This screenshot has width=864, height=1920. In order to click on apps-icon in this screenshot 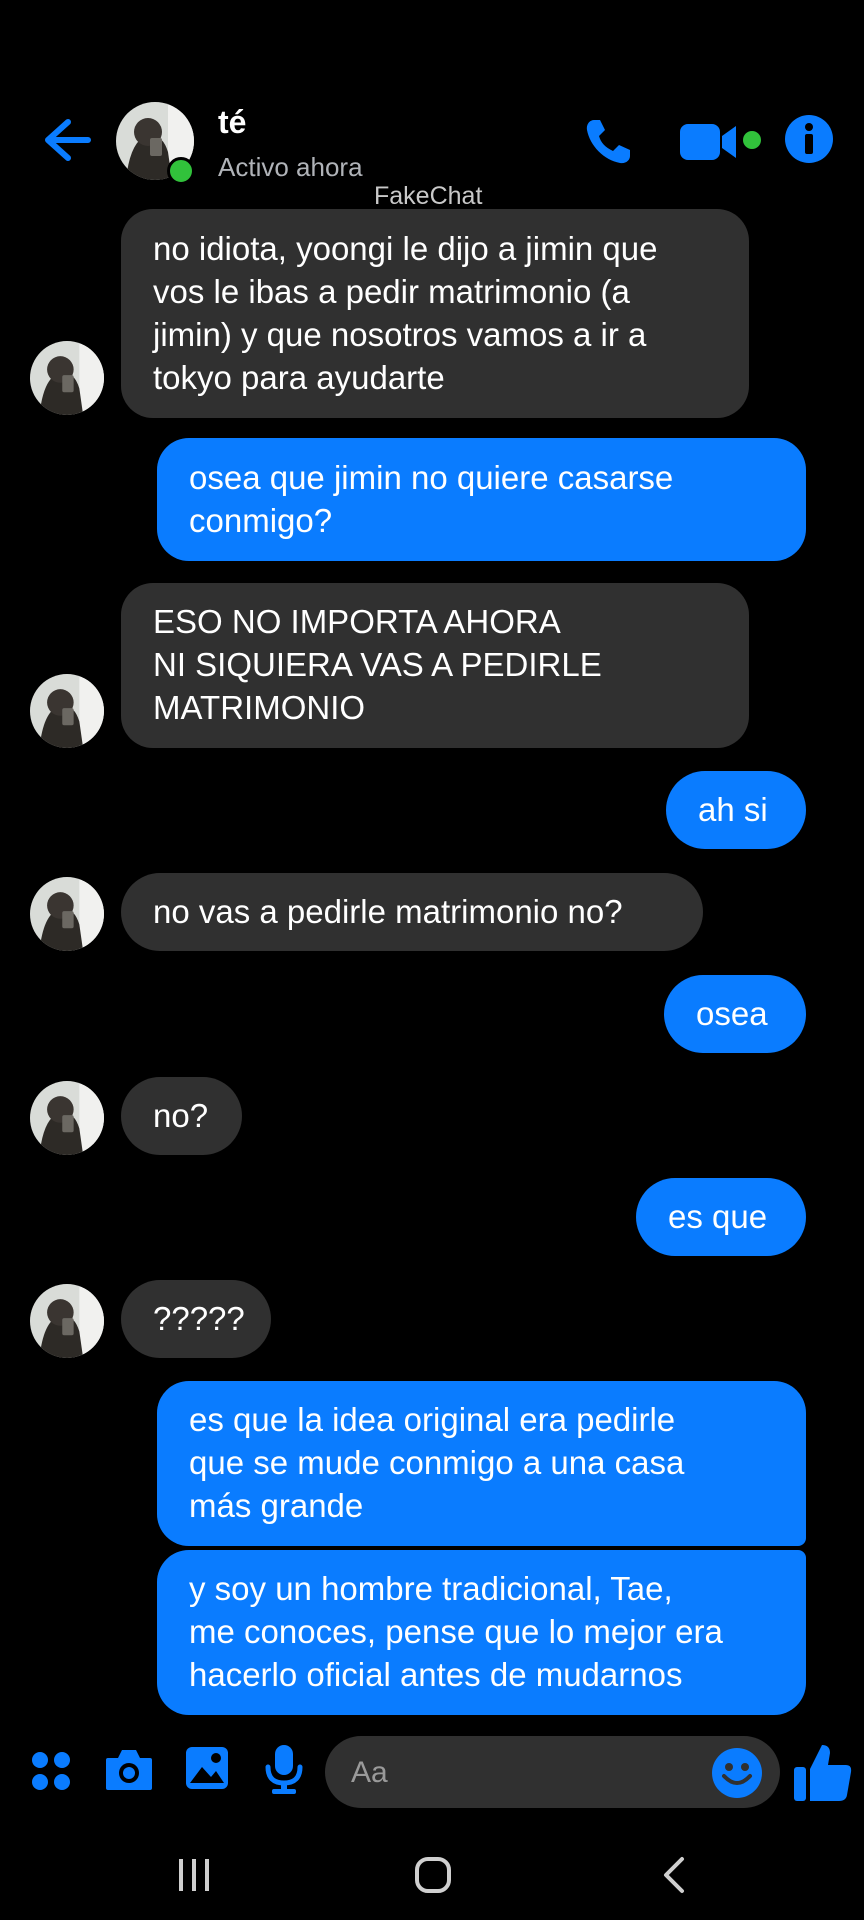, I will do `click(51, 1771)`.